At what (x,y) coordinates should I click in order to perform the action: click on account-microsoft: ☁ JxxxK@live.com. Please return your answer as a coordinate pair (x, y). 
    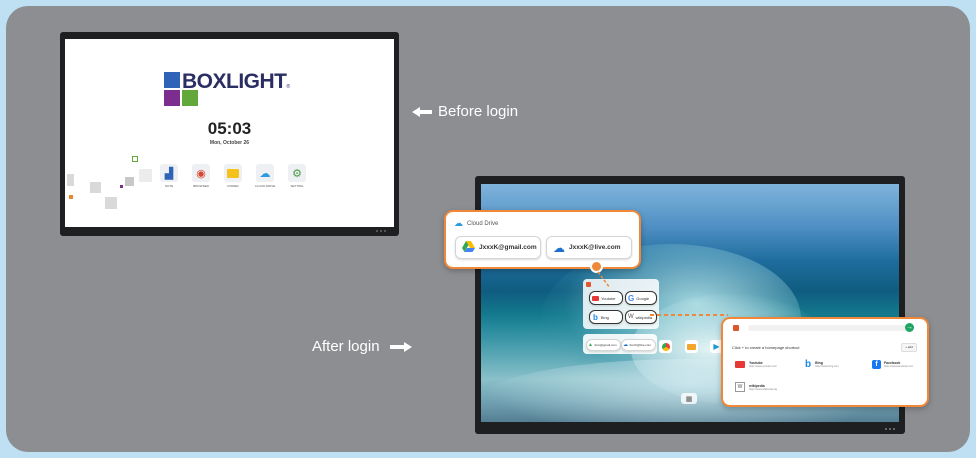
    Looking at the image, I should click on (638, 345).